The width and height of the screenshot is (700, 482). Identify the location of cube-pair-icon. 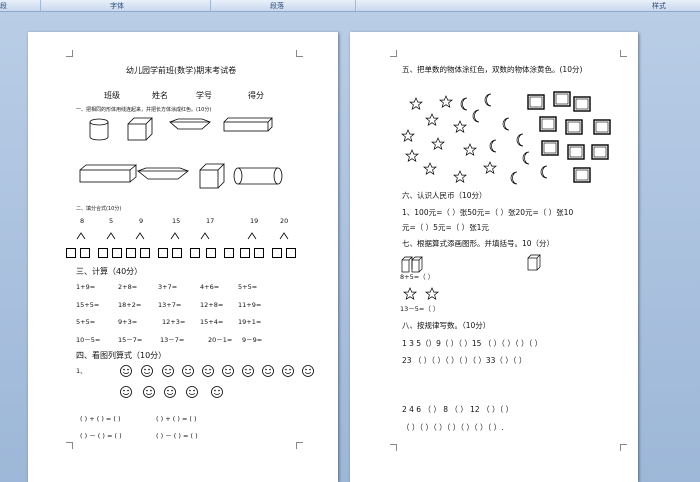
(412, 264).